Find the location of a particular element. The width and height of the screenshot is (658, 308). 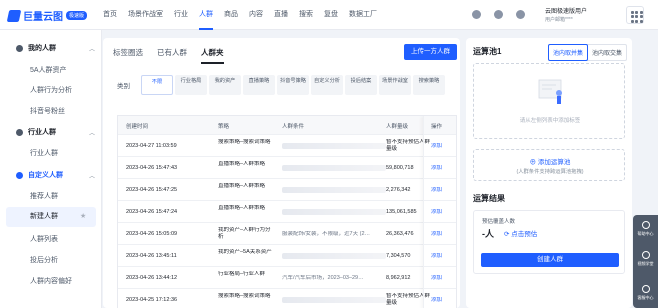

audience-tabs: 标签圈选 已有人群 人群夹 is located at coordinates (175, 55).